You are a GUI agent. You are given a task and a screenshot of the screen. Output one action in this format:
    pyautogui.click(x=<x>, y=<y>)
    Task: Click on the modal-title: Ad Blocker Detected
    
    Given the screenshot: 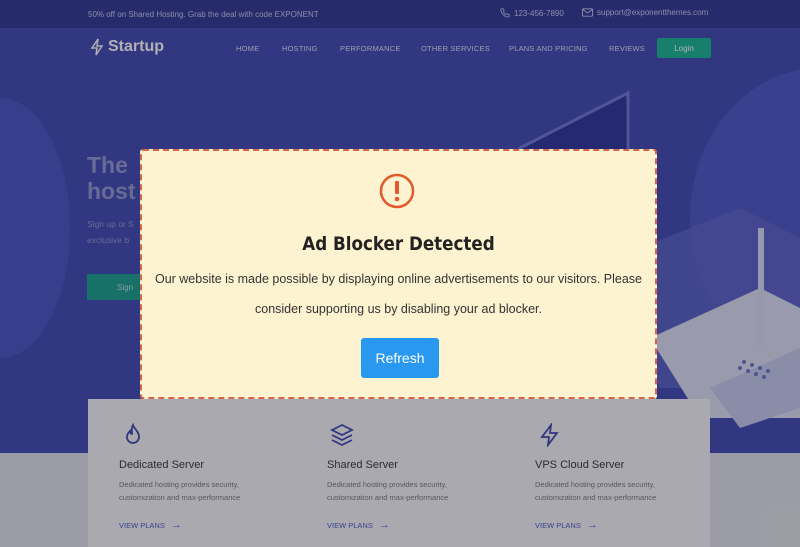 What is the action you would take?
    pyautogui.click(x=398, y=244)
    